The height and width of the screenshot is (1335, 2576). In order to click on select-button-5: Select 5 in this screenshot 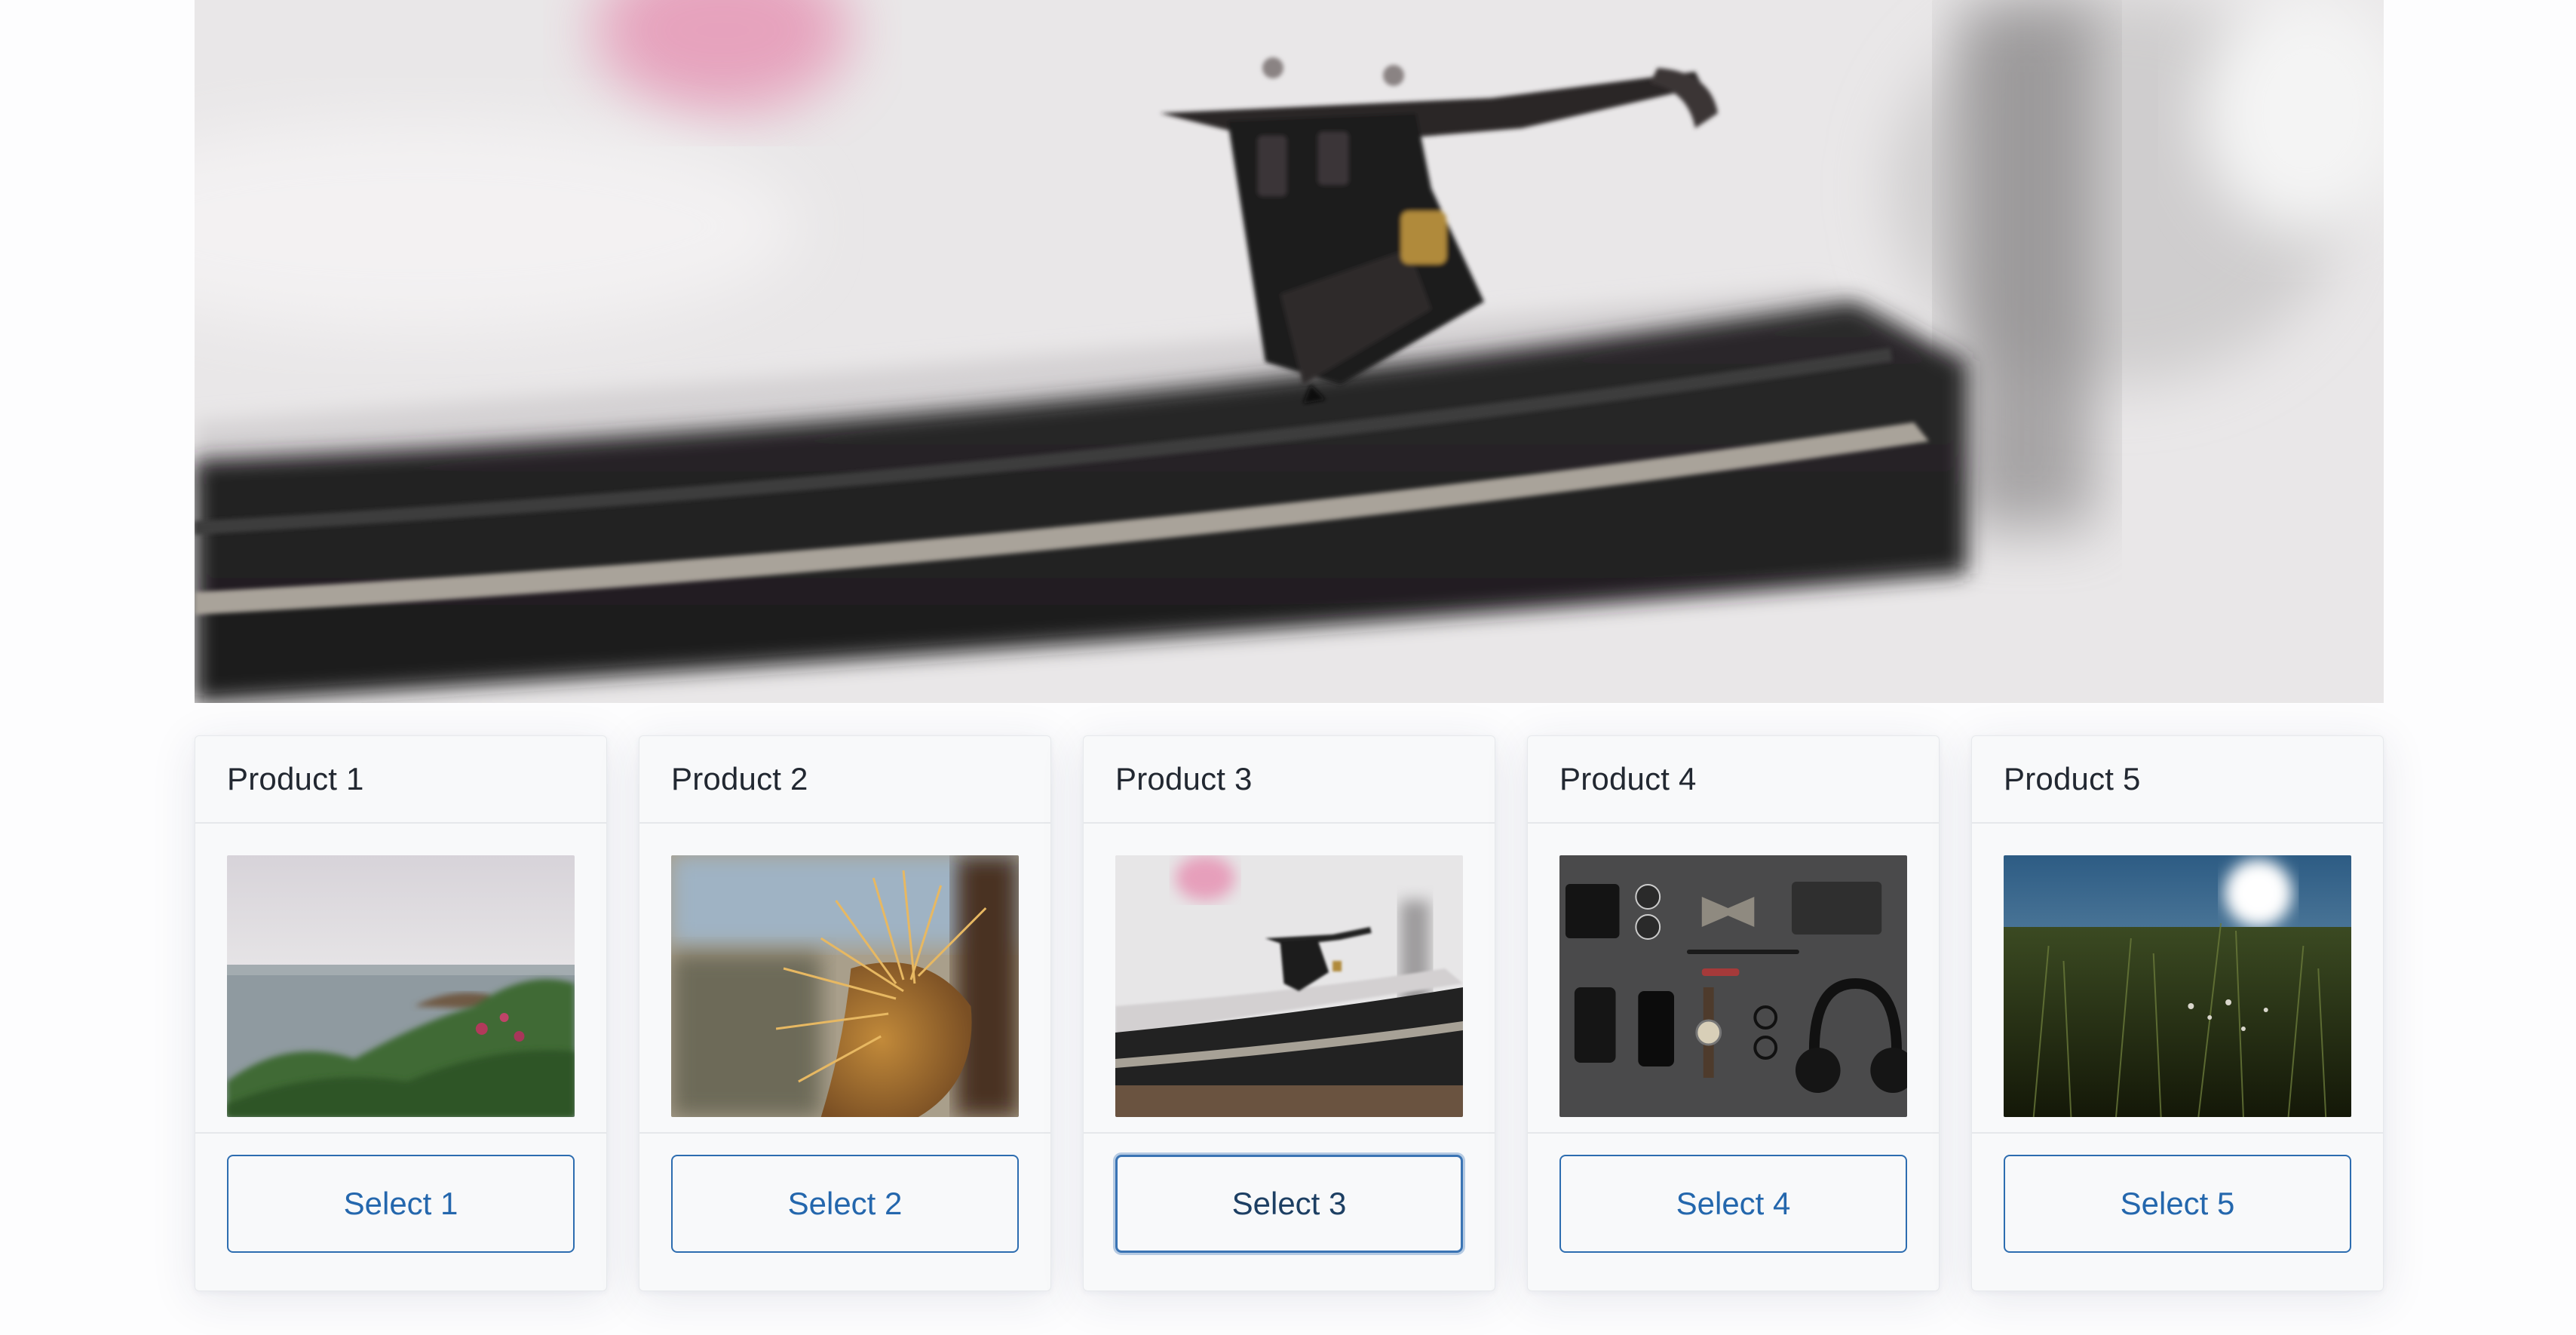, I will do `click(2177, 1204)`.